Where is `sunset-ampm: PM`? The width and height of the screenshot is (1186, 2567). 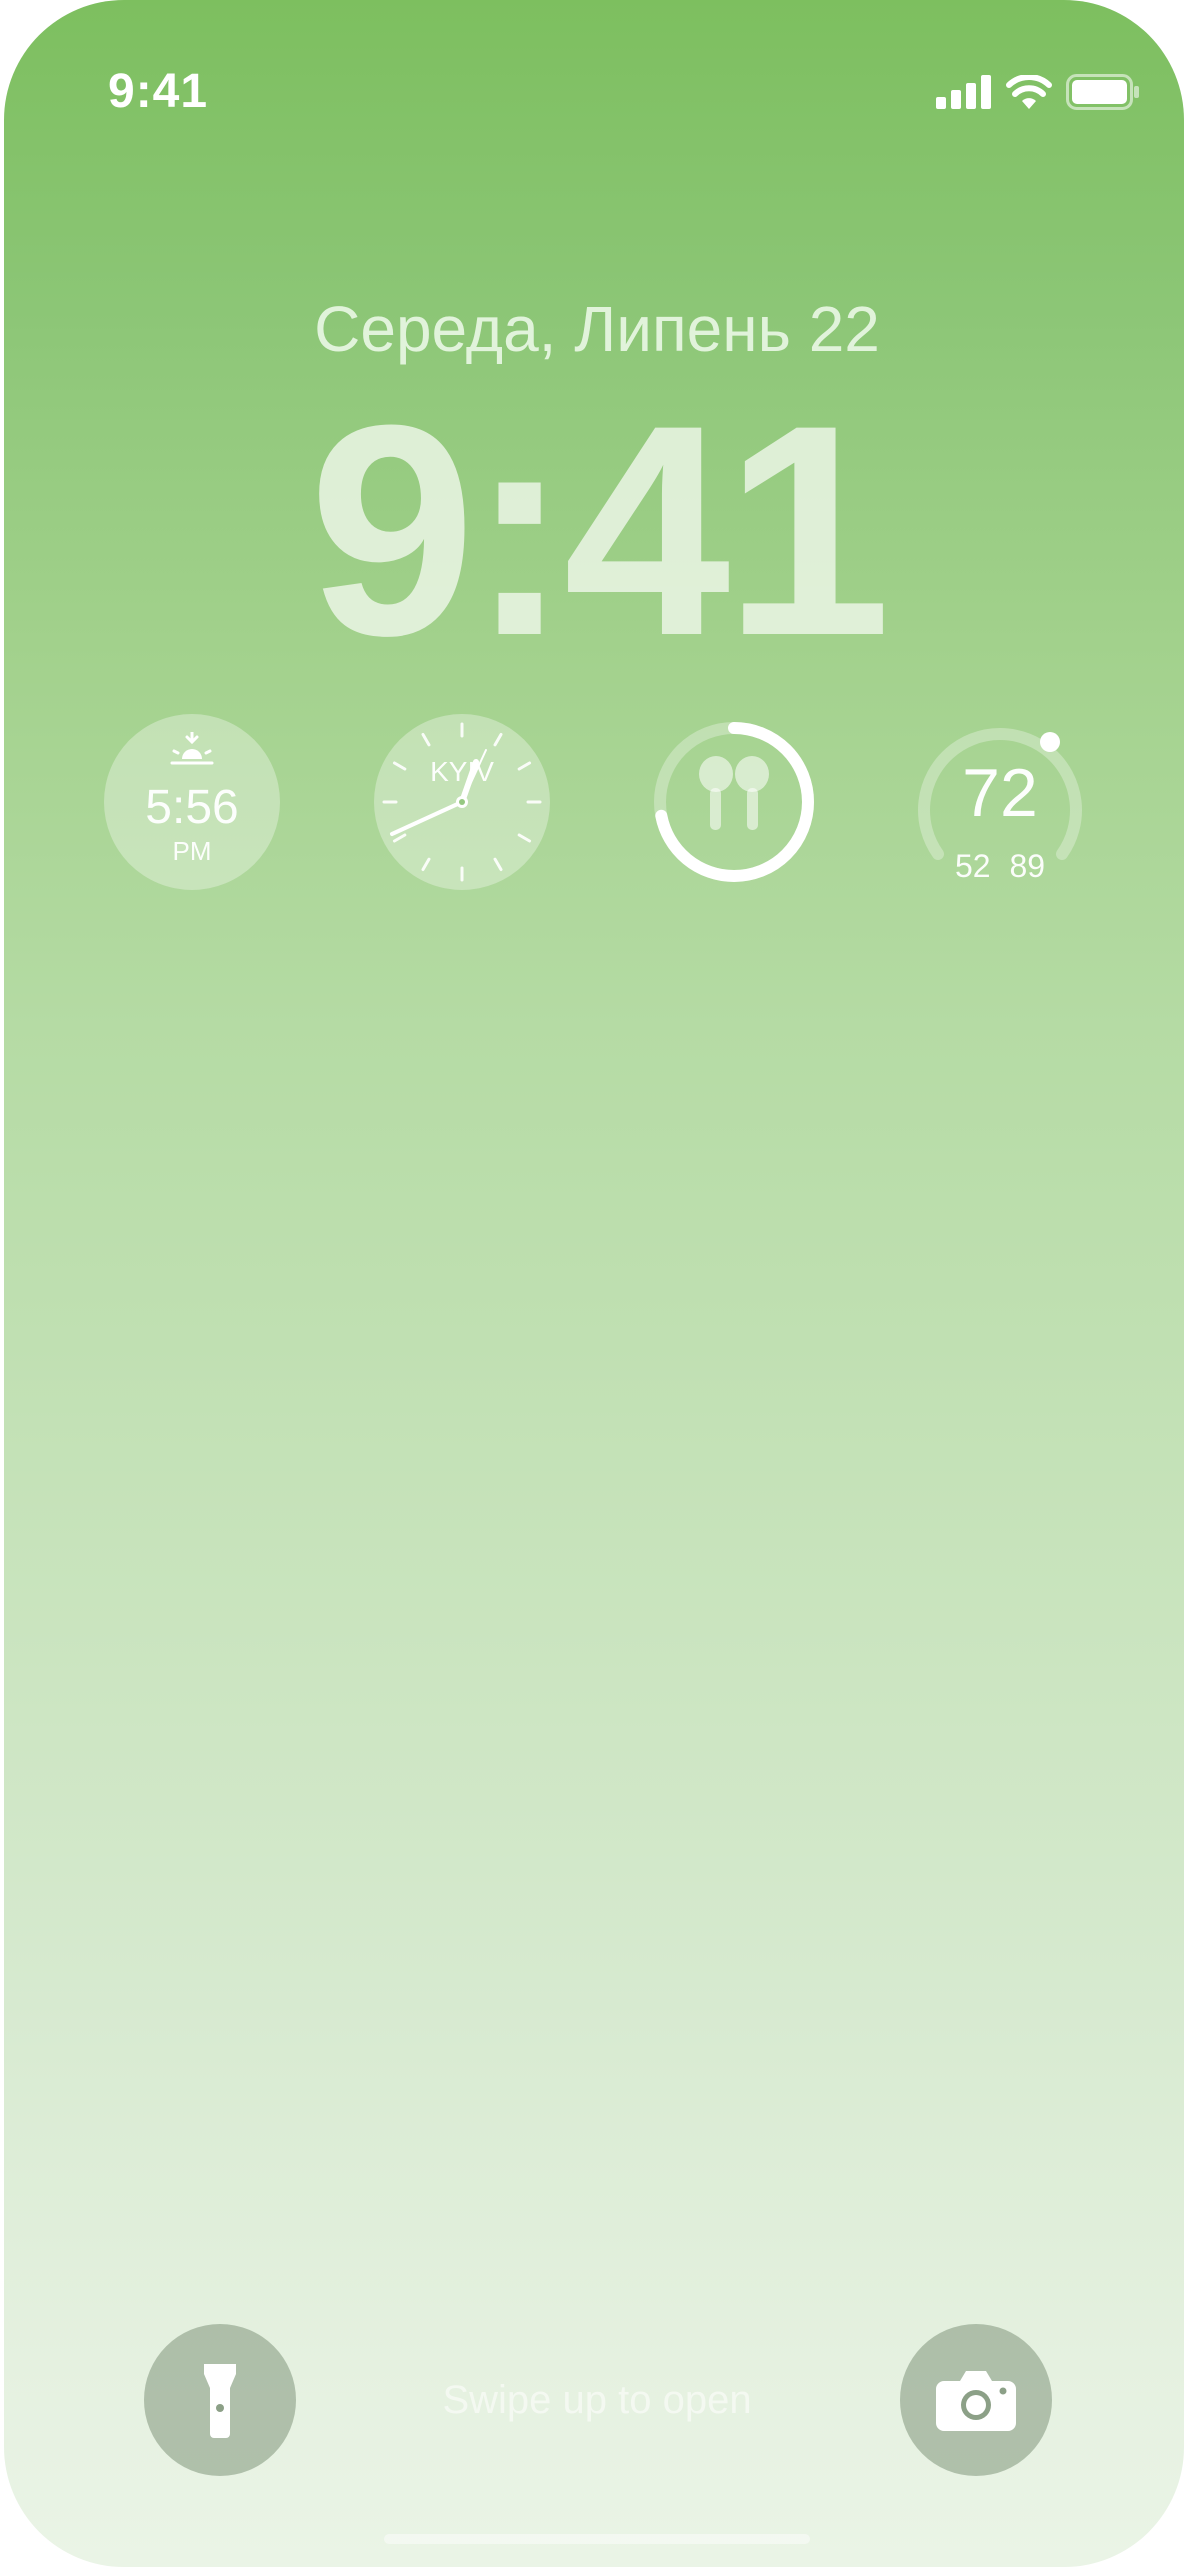
sunset-ampm: PM is located at coordinates (192, 851).